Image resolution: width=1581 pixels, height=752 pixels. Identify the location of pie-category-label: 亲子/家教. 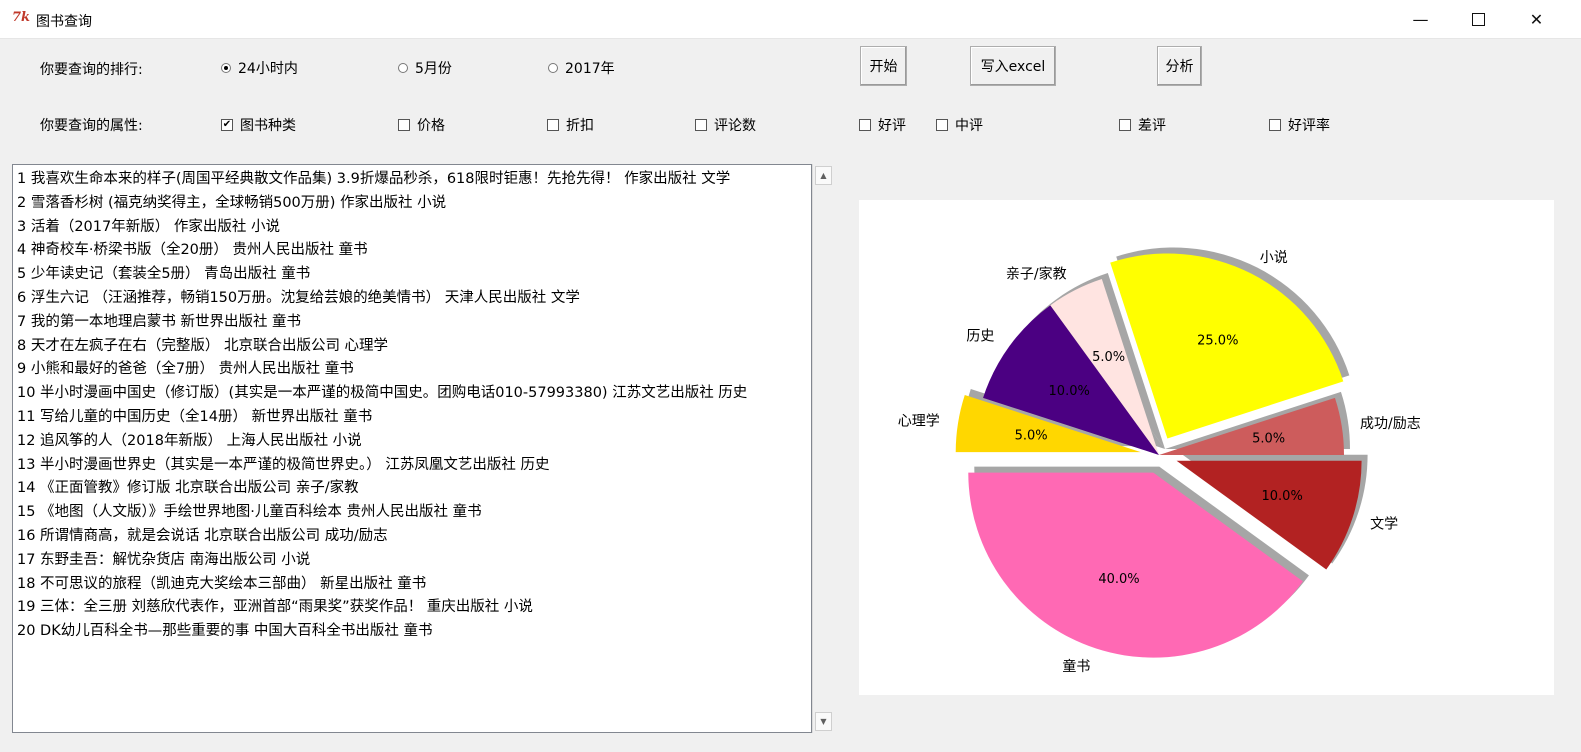
(1036, 274).